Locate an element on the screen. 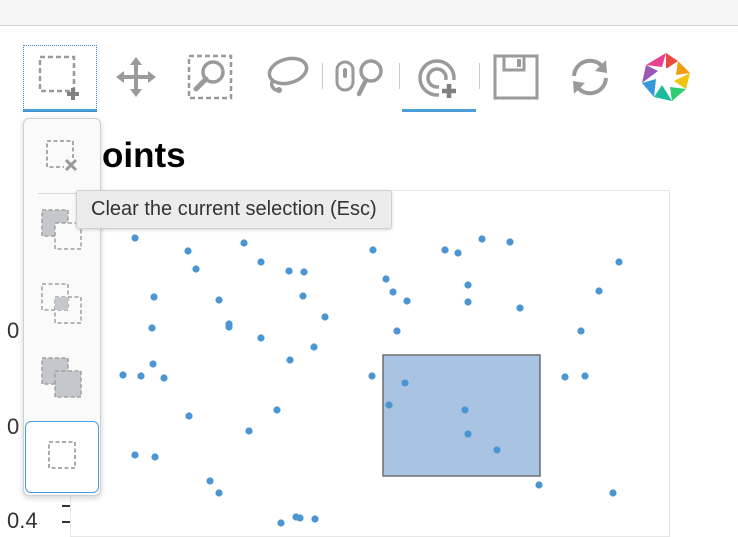  selection-box is located at coordinates (461, 415).